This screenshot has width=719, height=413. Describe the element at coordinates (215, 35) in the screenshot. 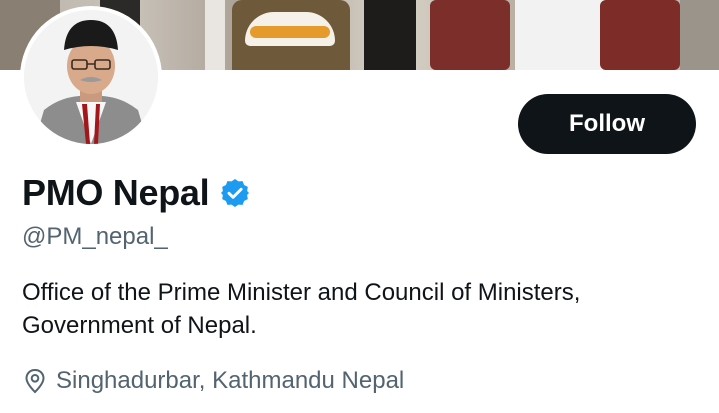

I see `banner-pillar` at that location.